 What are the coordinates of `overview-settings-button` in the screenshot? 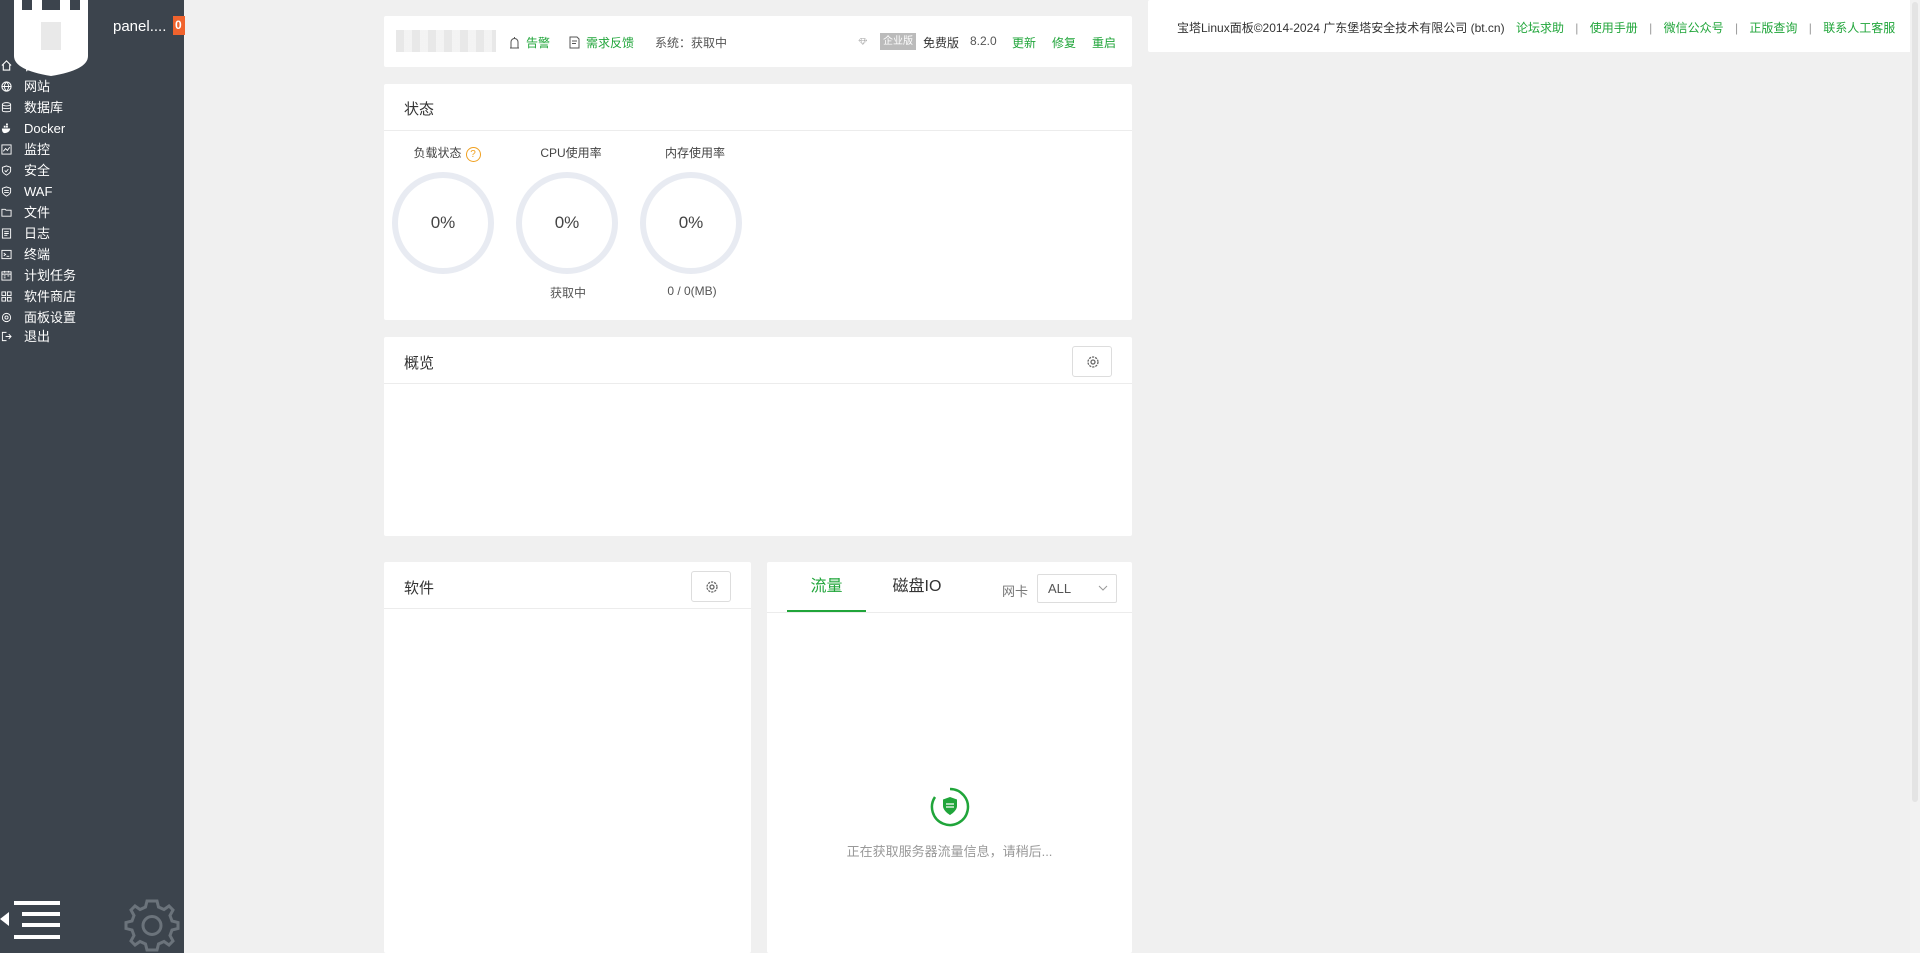 It's located at (1092, 361).